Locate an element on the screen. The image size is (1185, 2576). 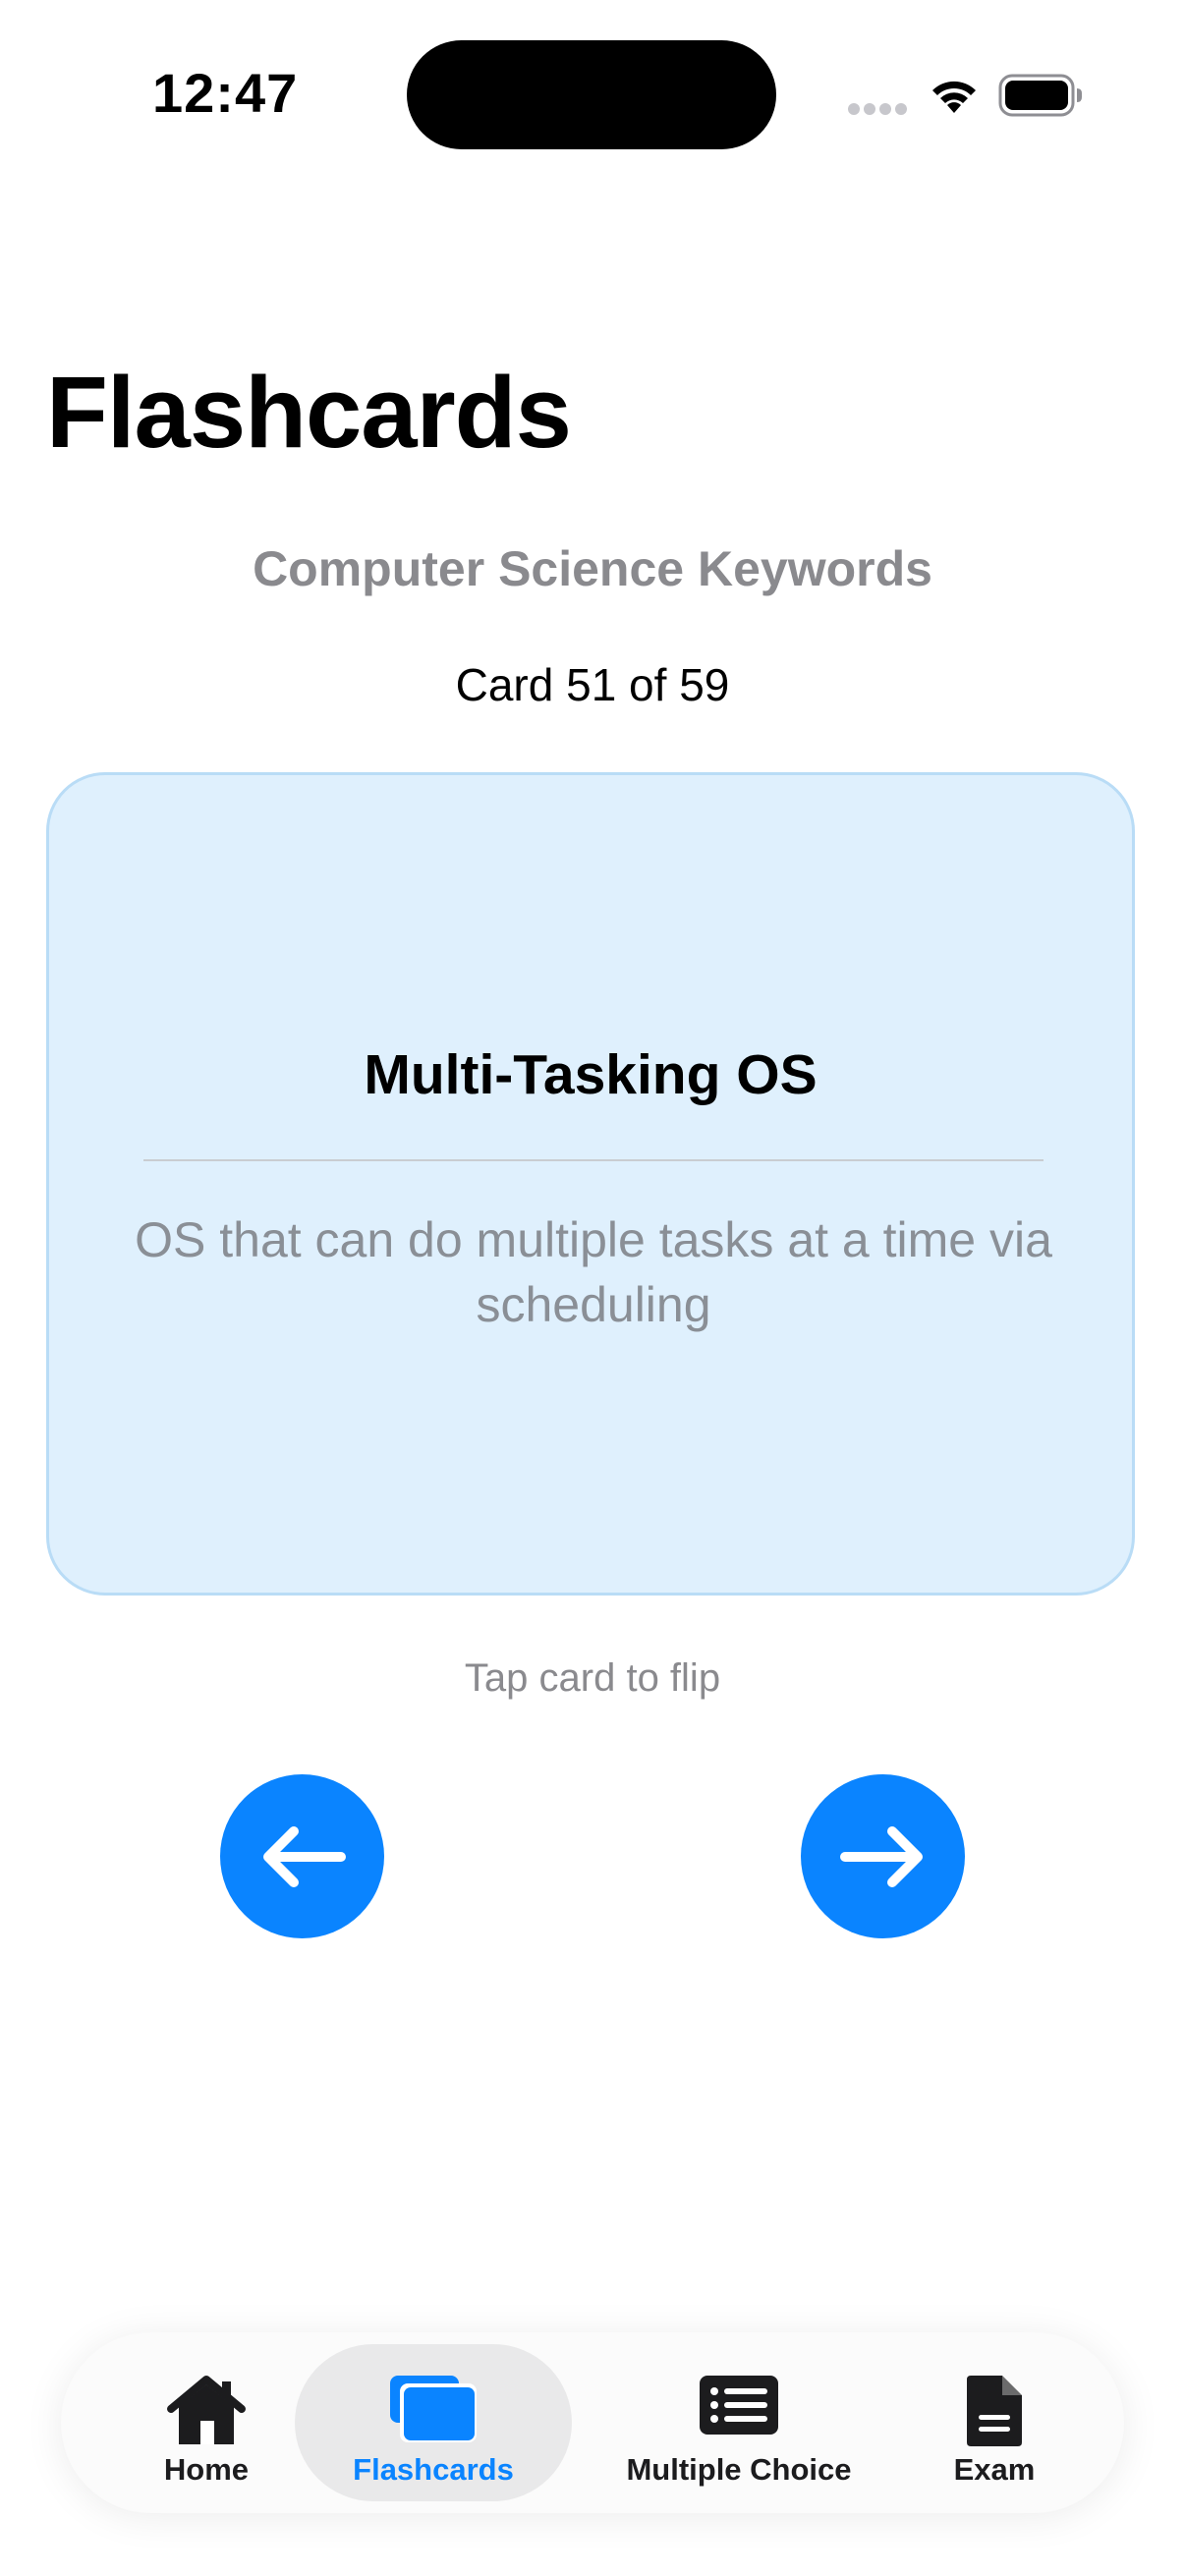
tab-home: Home is located at coordinates (207, 2422).